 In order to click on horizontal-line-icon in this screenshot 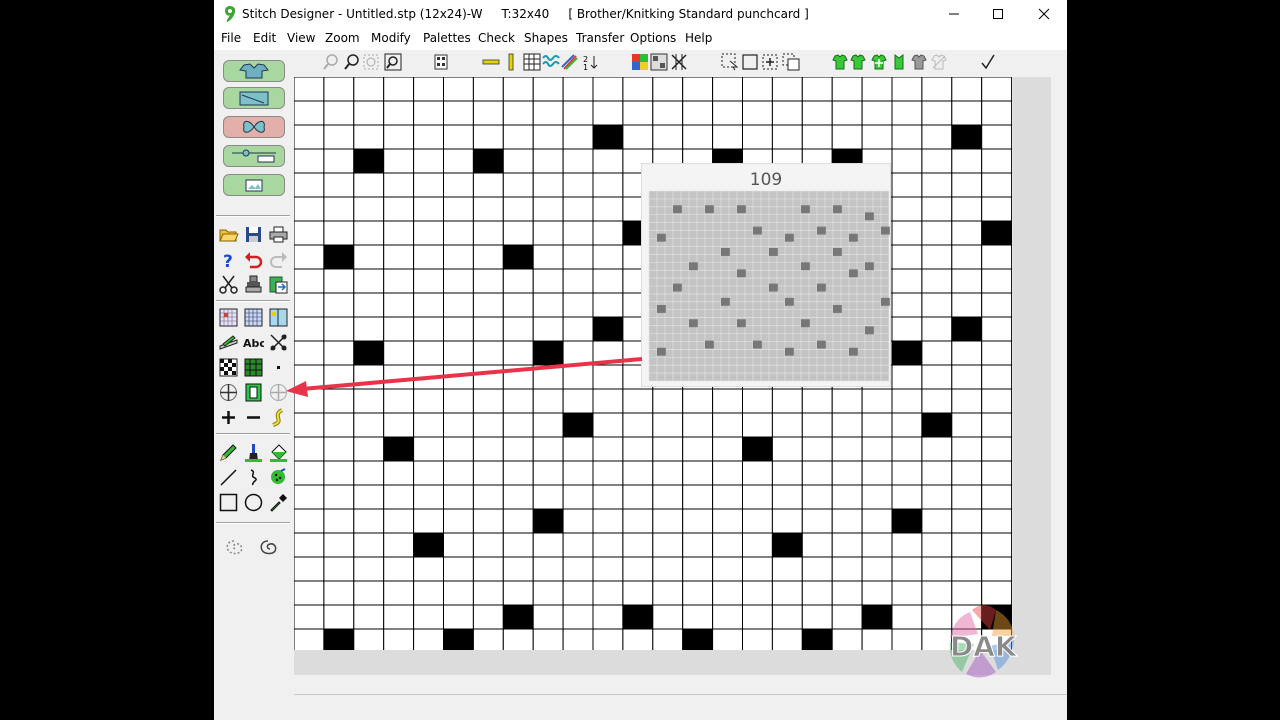, I will do `click(491, 62)`.